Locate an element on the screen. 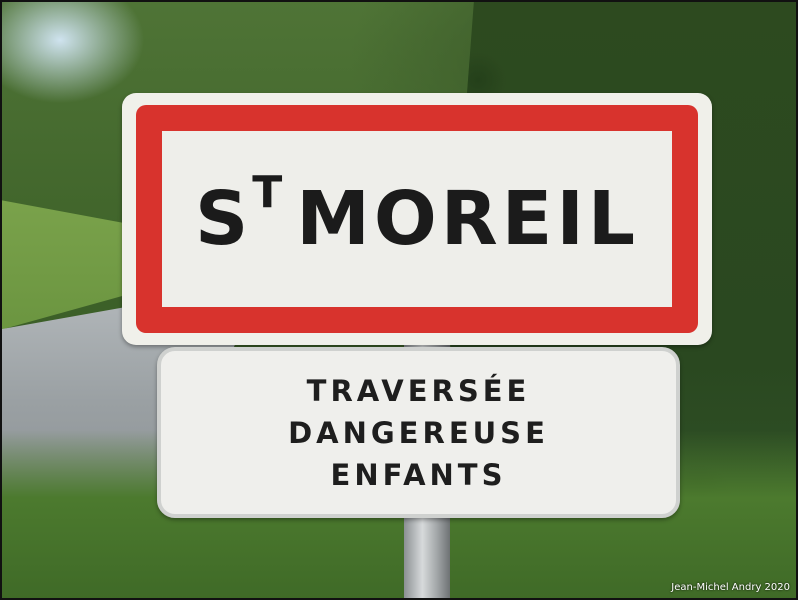 The image size is (798, 600). town-prefix-superscript: T is located at coordinates (269, 192).